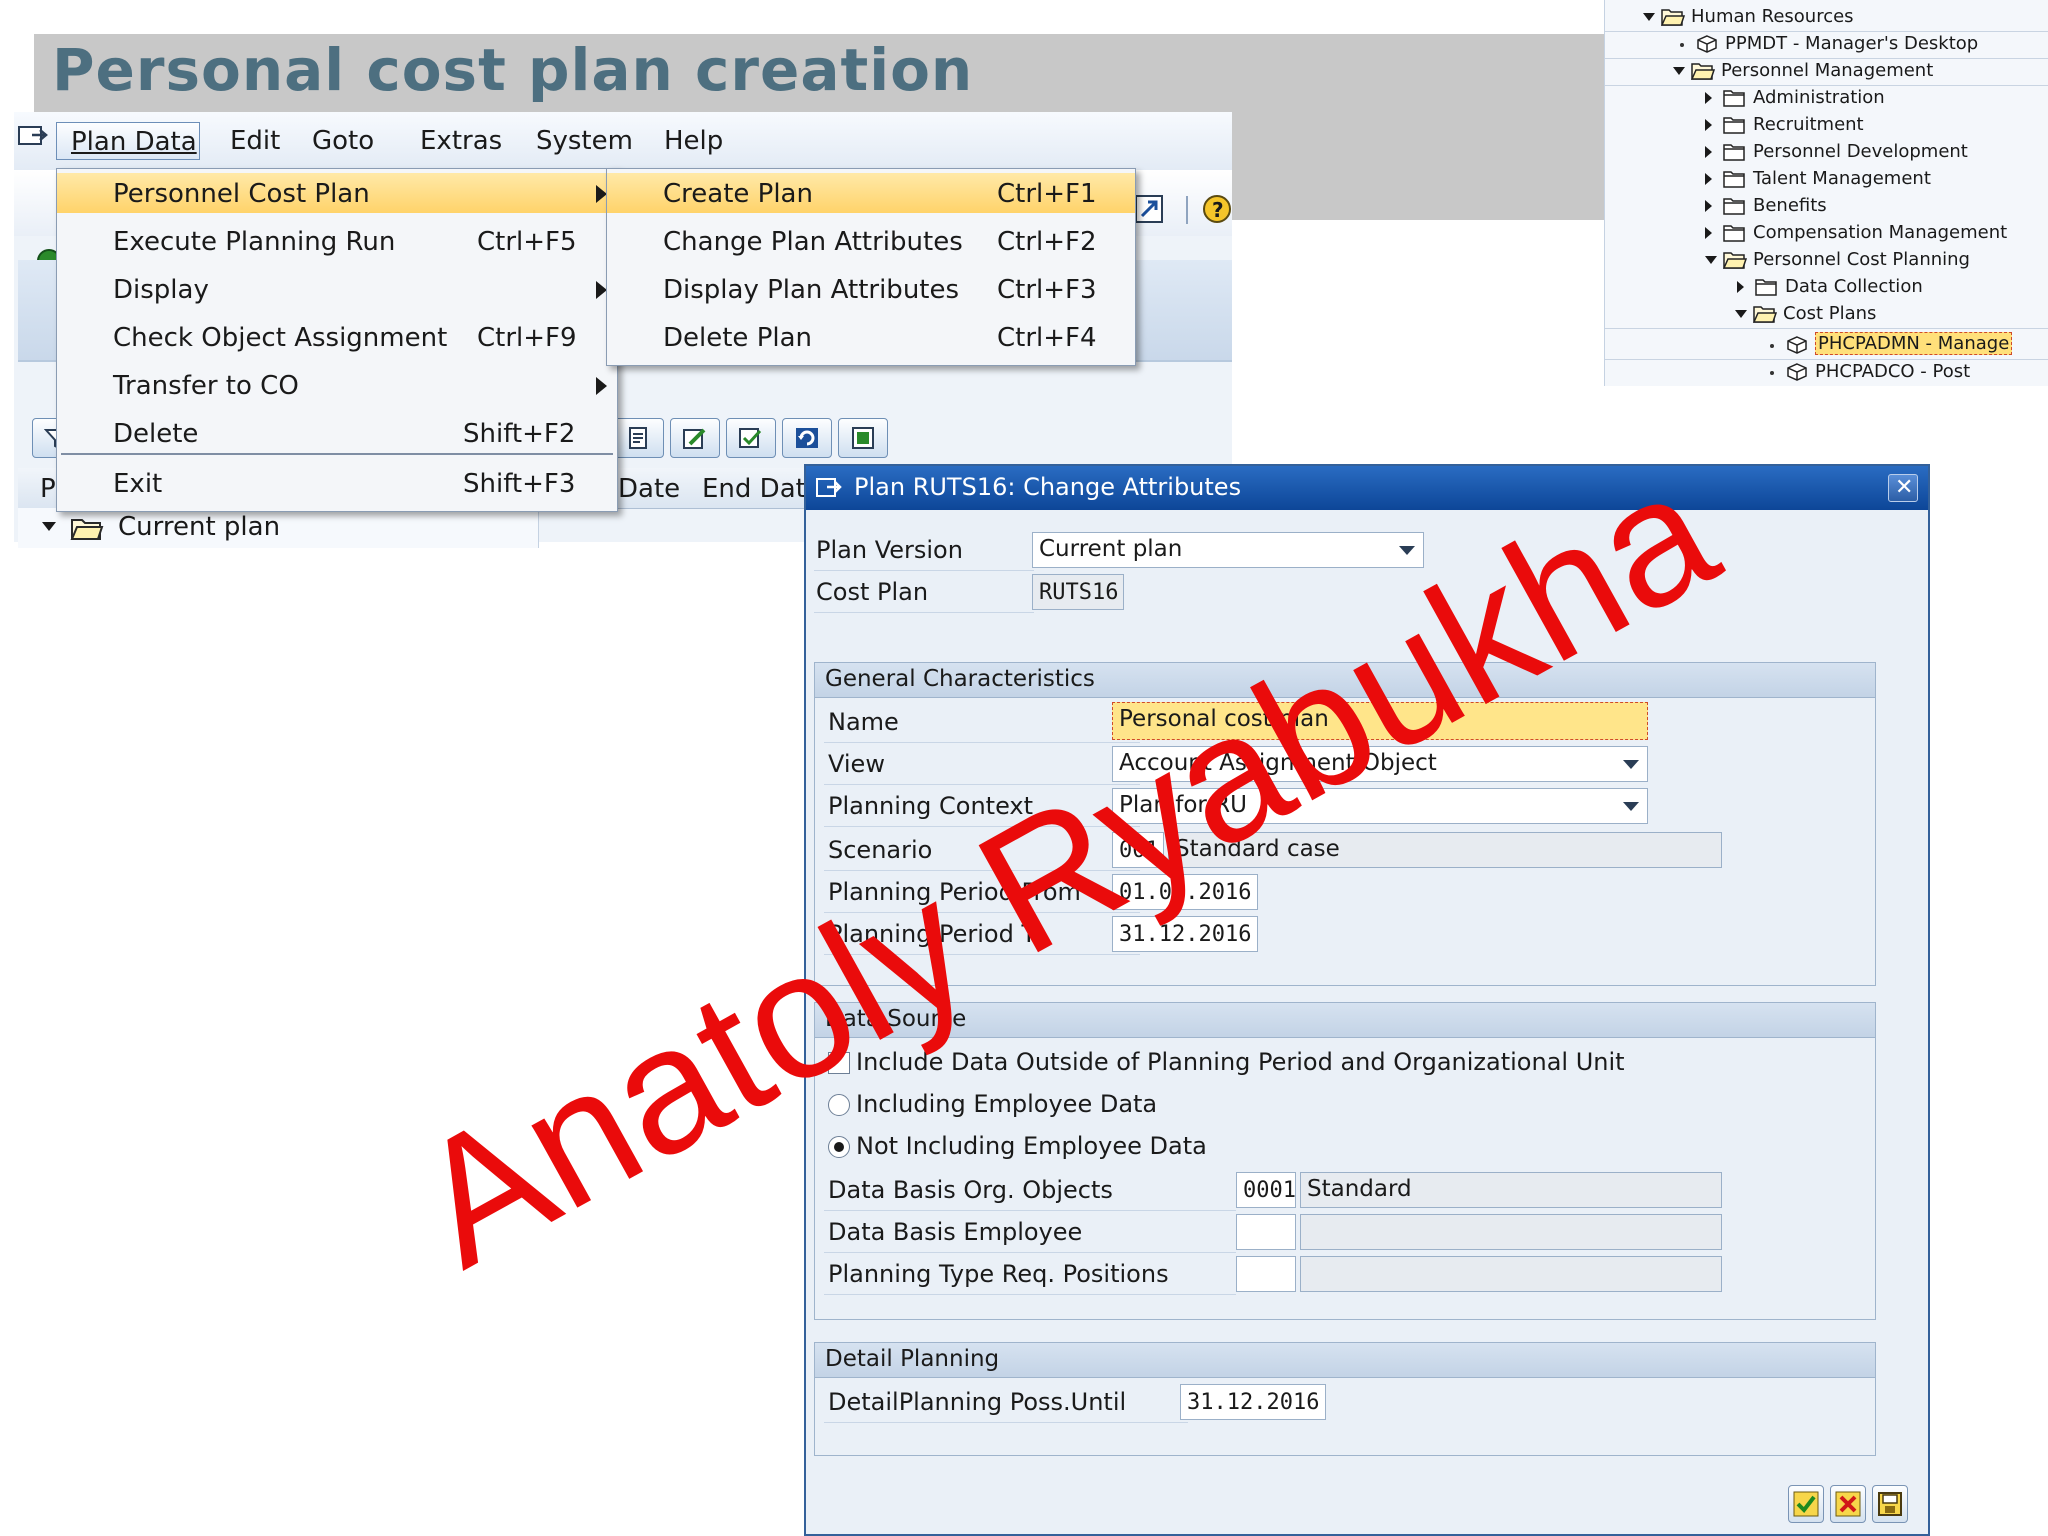 The height and width of the screenshot is (1536, 2048). I want to click on menu-item-change-plan-attributes: Change Plan Attributes Ctrl+F2, so click(871, 241).